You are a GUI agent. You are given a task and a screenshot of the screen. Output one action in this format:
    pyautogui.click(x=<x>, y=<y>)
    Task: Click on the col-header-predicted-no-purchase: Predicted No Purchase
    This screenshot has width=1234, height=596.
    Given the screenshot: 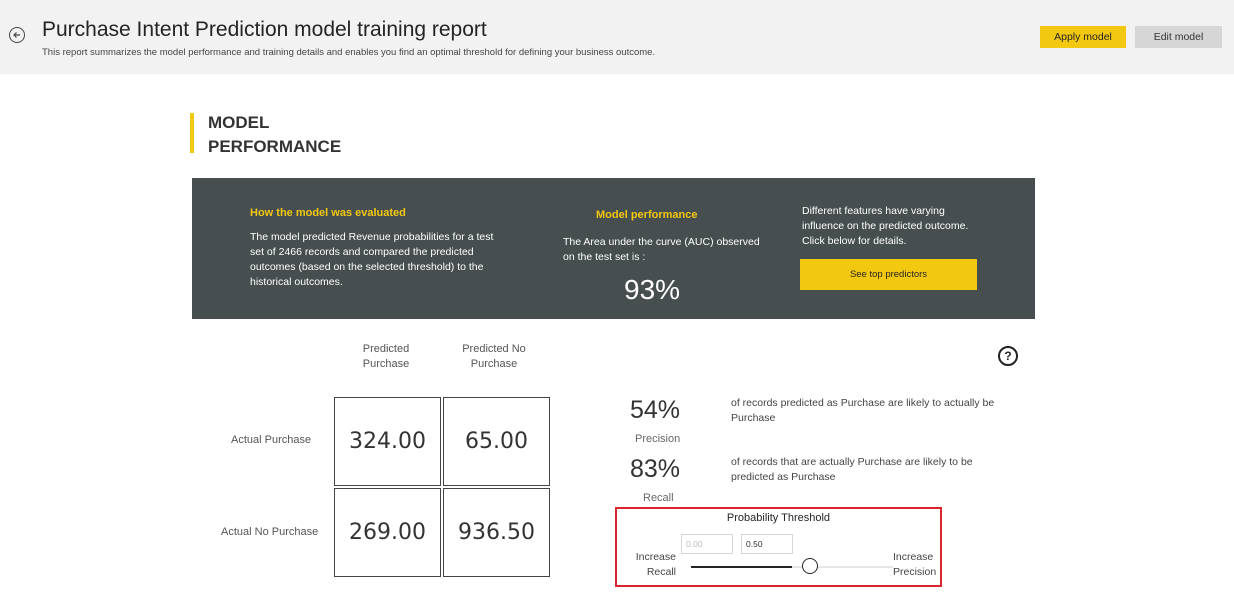 What is the action you would take?
    pyautogui.click(x=494, y=356)
    